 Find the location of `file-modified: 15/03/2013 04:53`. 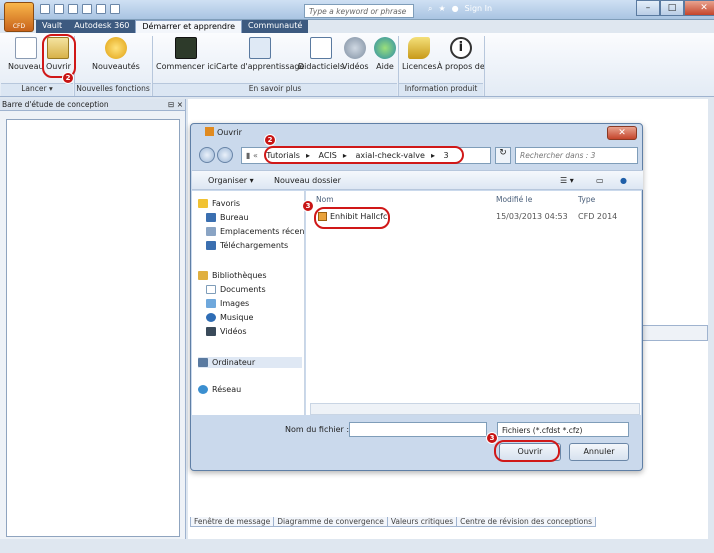

file-modified: 15/03/2013 04:53 is located at coordinates (532, 216).